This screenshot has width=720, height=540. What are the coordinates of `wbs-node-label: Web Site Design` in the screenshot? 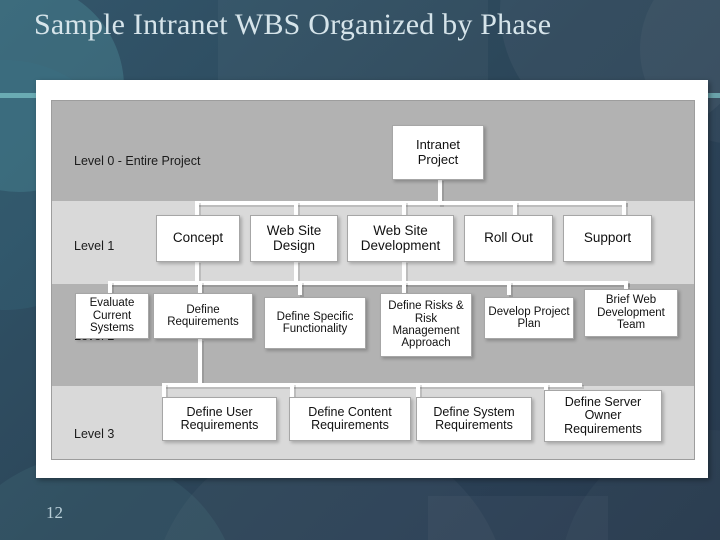 It's located at (294, 237).